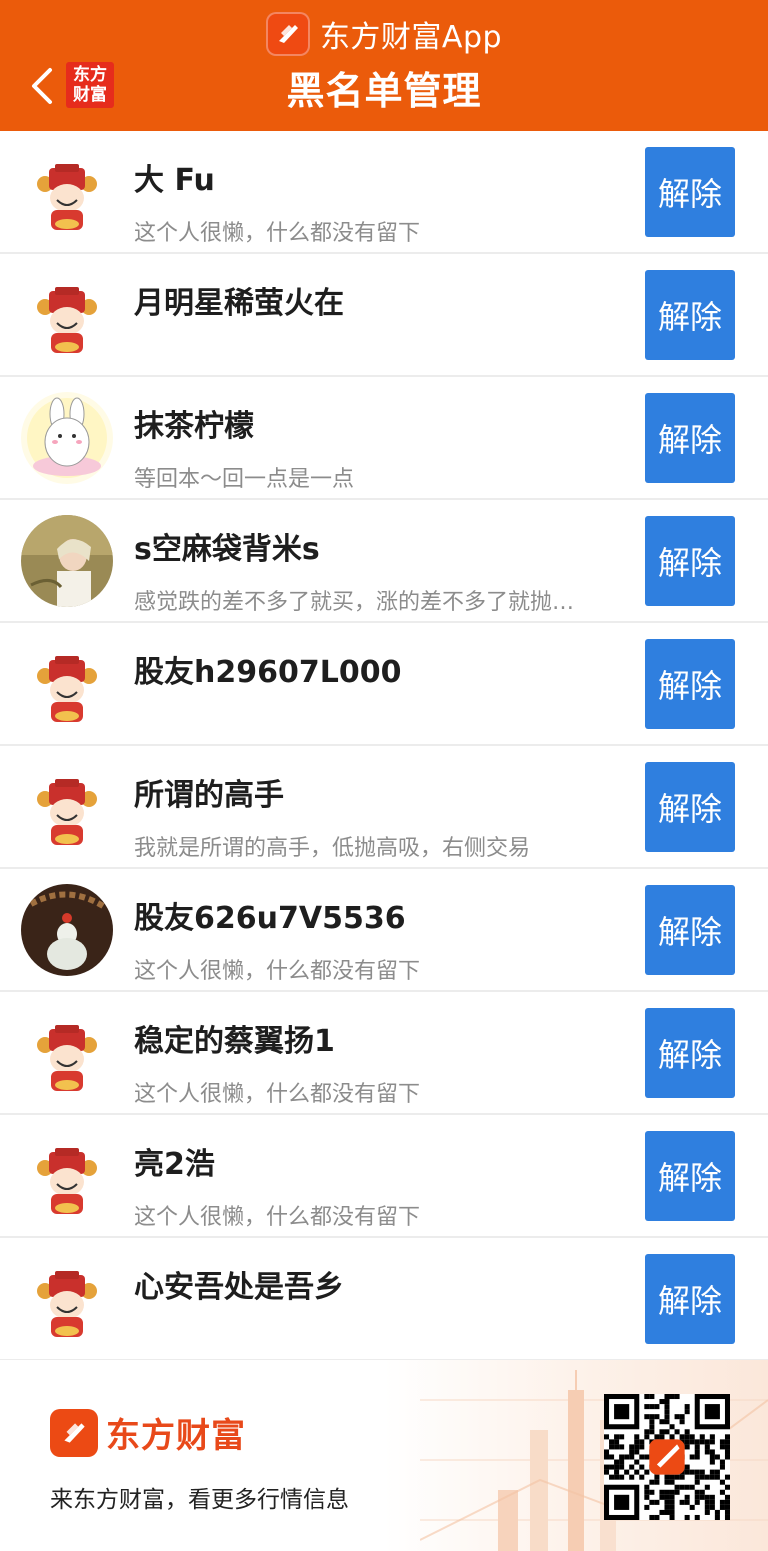 This screenshot has width=768, height=1551. I want to click on list-item: 抹茶柠檬 等回本～回一点是一点 解除, so click(384, 438).